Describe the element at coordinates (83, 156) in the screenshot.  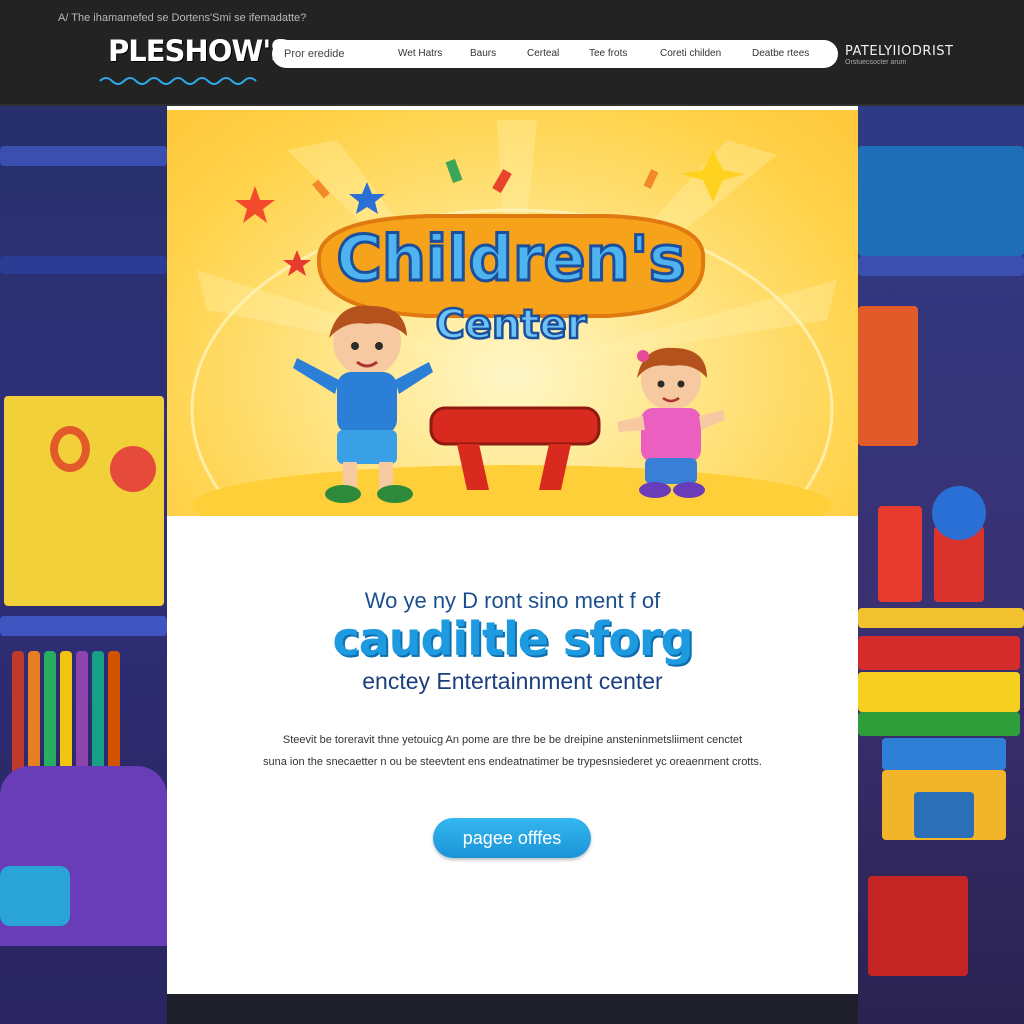
I see `shelf-top-left` at that location.